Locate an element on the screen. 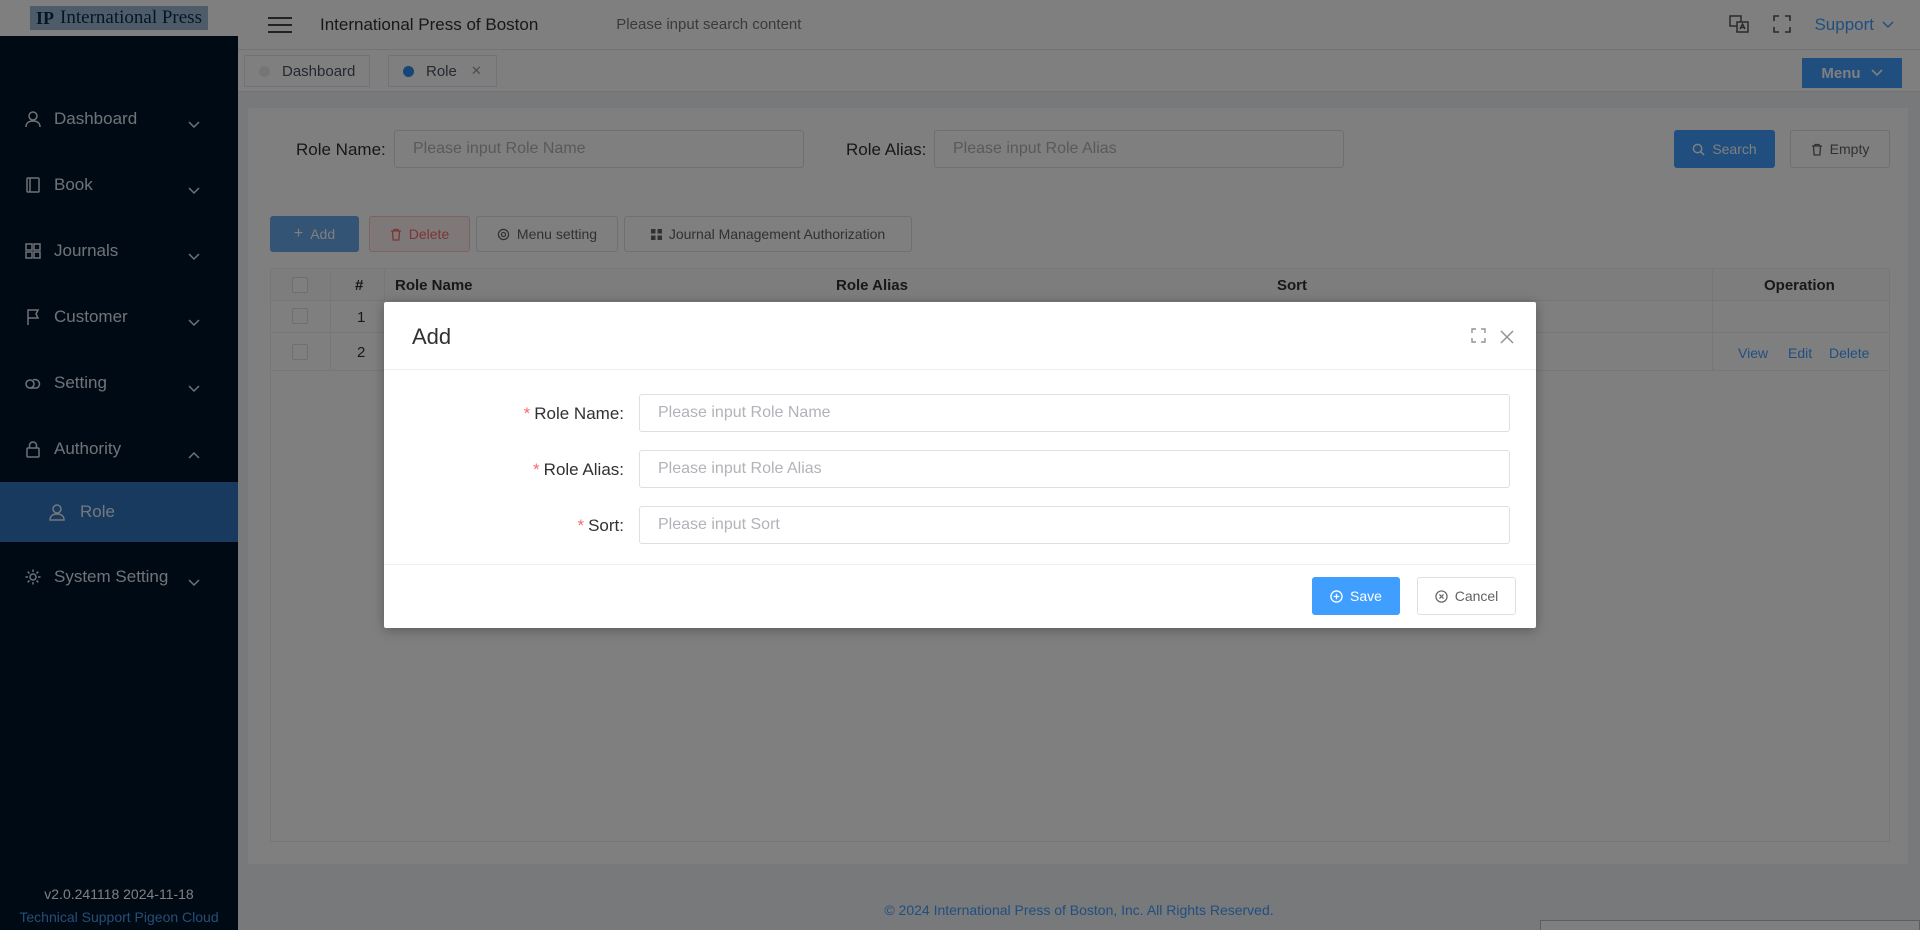 The image size is (1920, 930). placeholder: Please input Sort is located at coordinates (719, 524).